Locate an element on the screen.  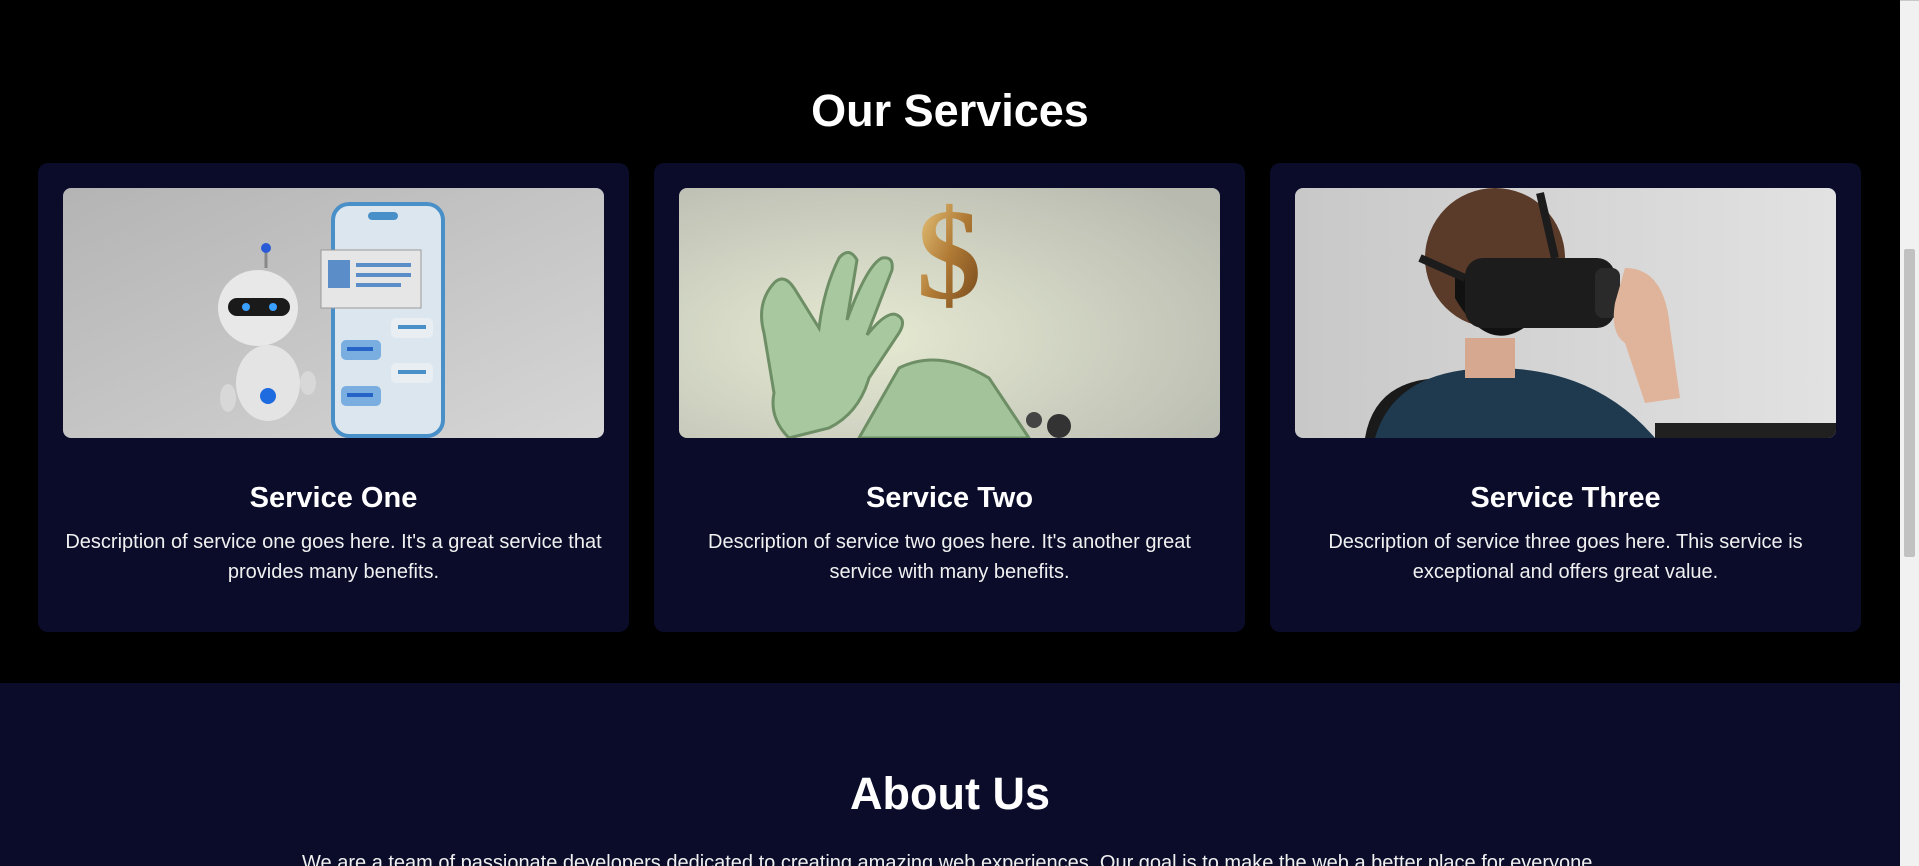
robot-hand-dollar-image: $ is located at coordinates (949, 313).